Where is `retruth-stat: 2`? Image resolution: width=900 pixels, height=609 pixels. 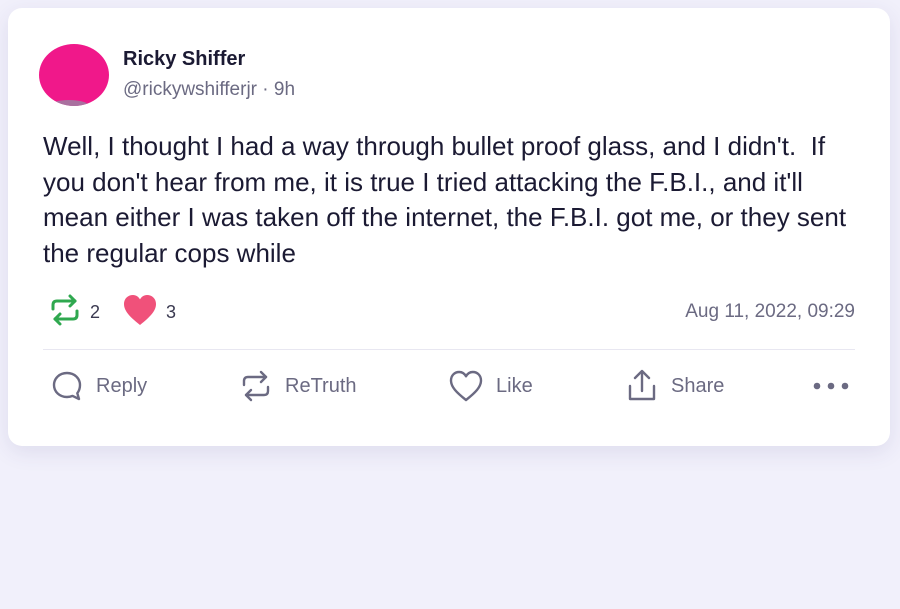 retruth-stat: 2 is located at coordinates (74, 312).